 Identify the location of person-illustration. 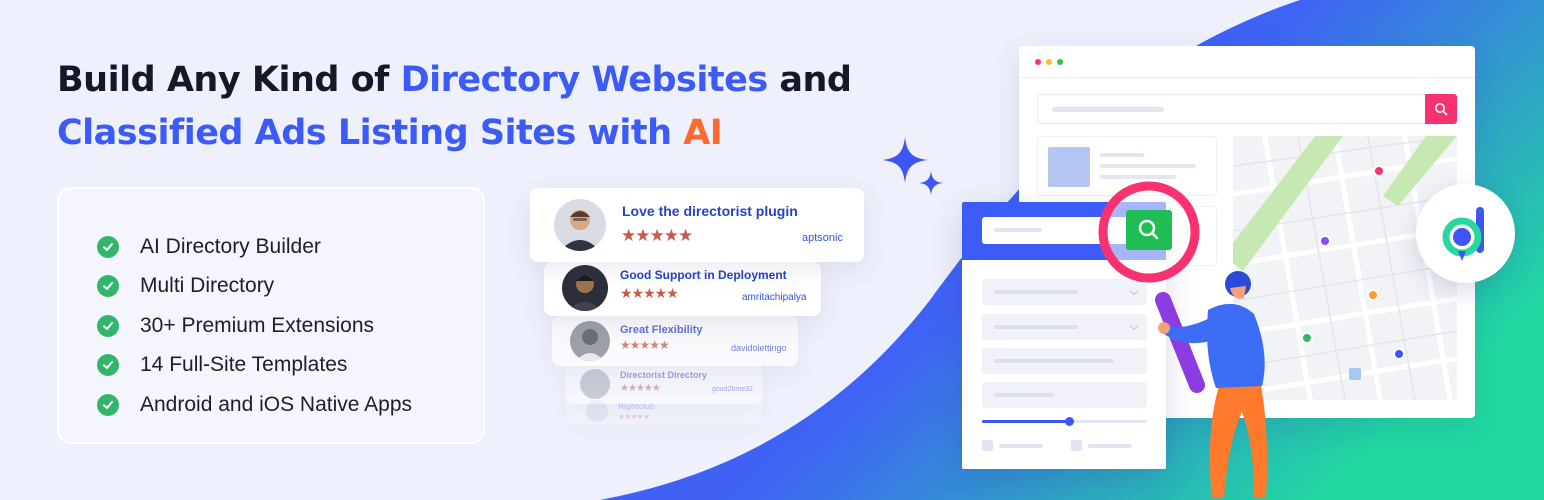
(1213, 384).